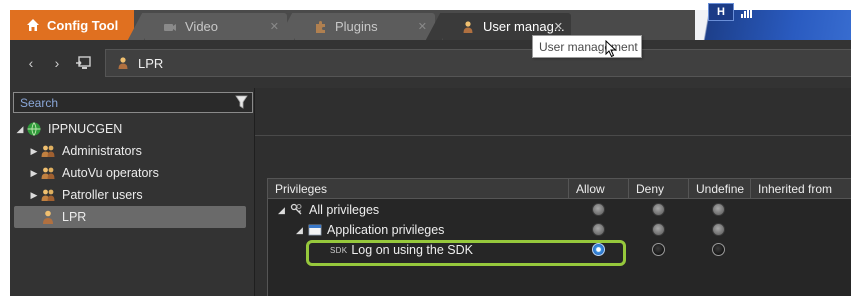 This screenshot has width=851, height=296. Describe the element at coordinates (800, 189) in the screenshot. I see `column-header-inherited-from: Inherited from` at that location.